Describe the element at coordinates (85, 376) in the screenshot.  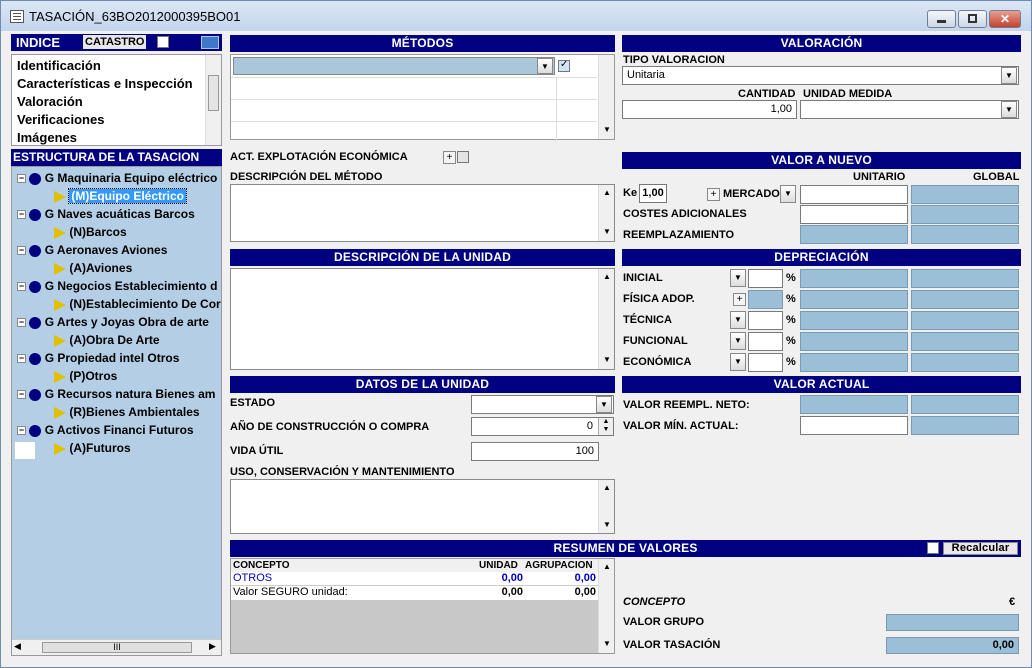
I see `tree-child-node: (P)Otros` at that location.